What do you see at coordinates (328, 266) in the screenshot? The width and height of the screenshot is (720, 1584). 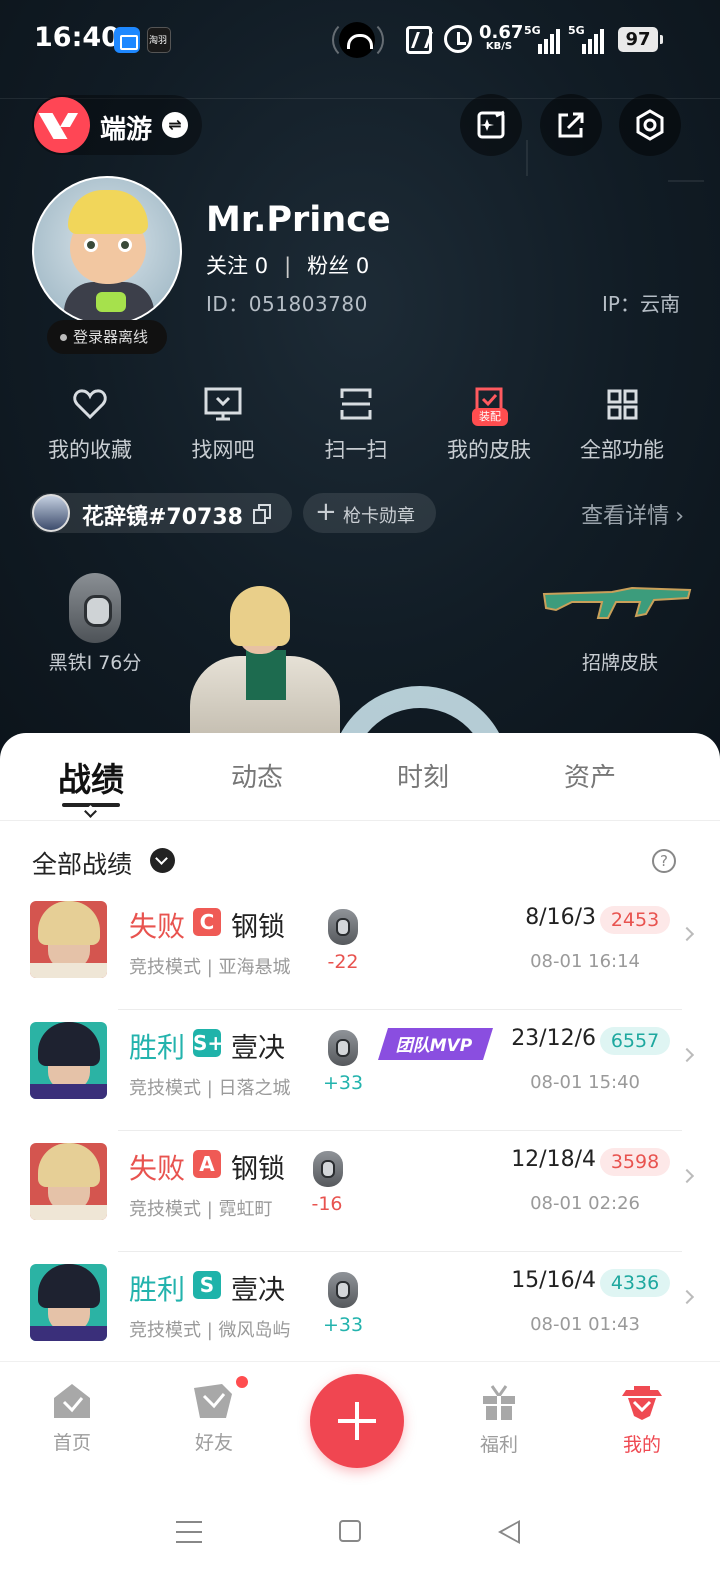 I see `followers-label: 粉丝` at bounding box center [328, 266].